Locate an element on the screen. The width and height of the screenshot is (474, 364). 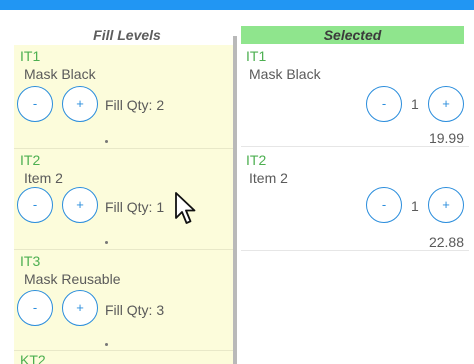
selected-item-it2: IT2 Item 2 - 1 + 22.88 is located at coordinates (355, 200).